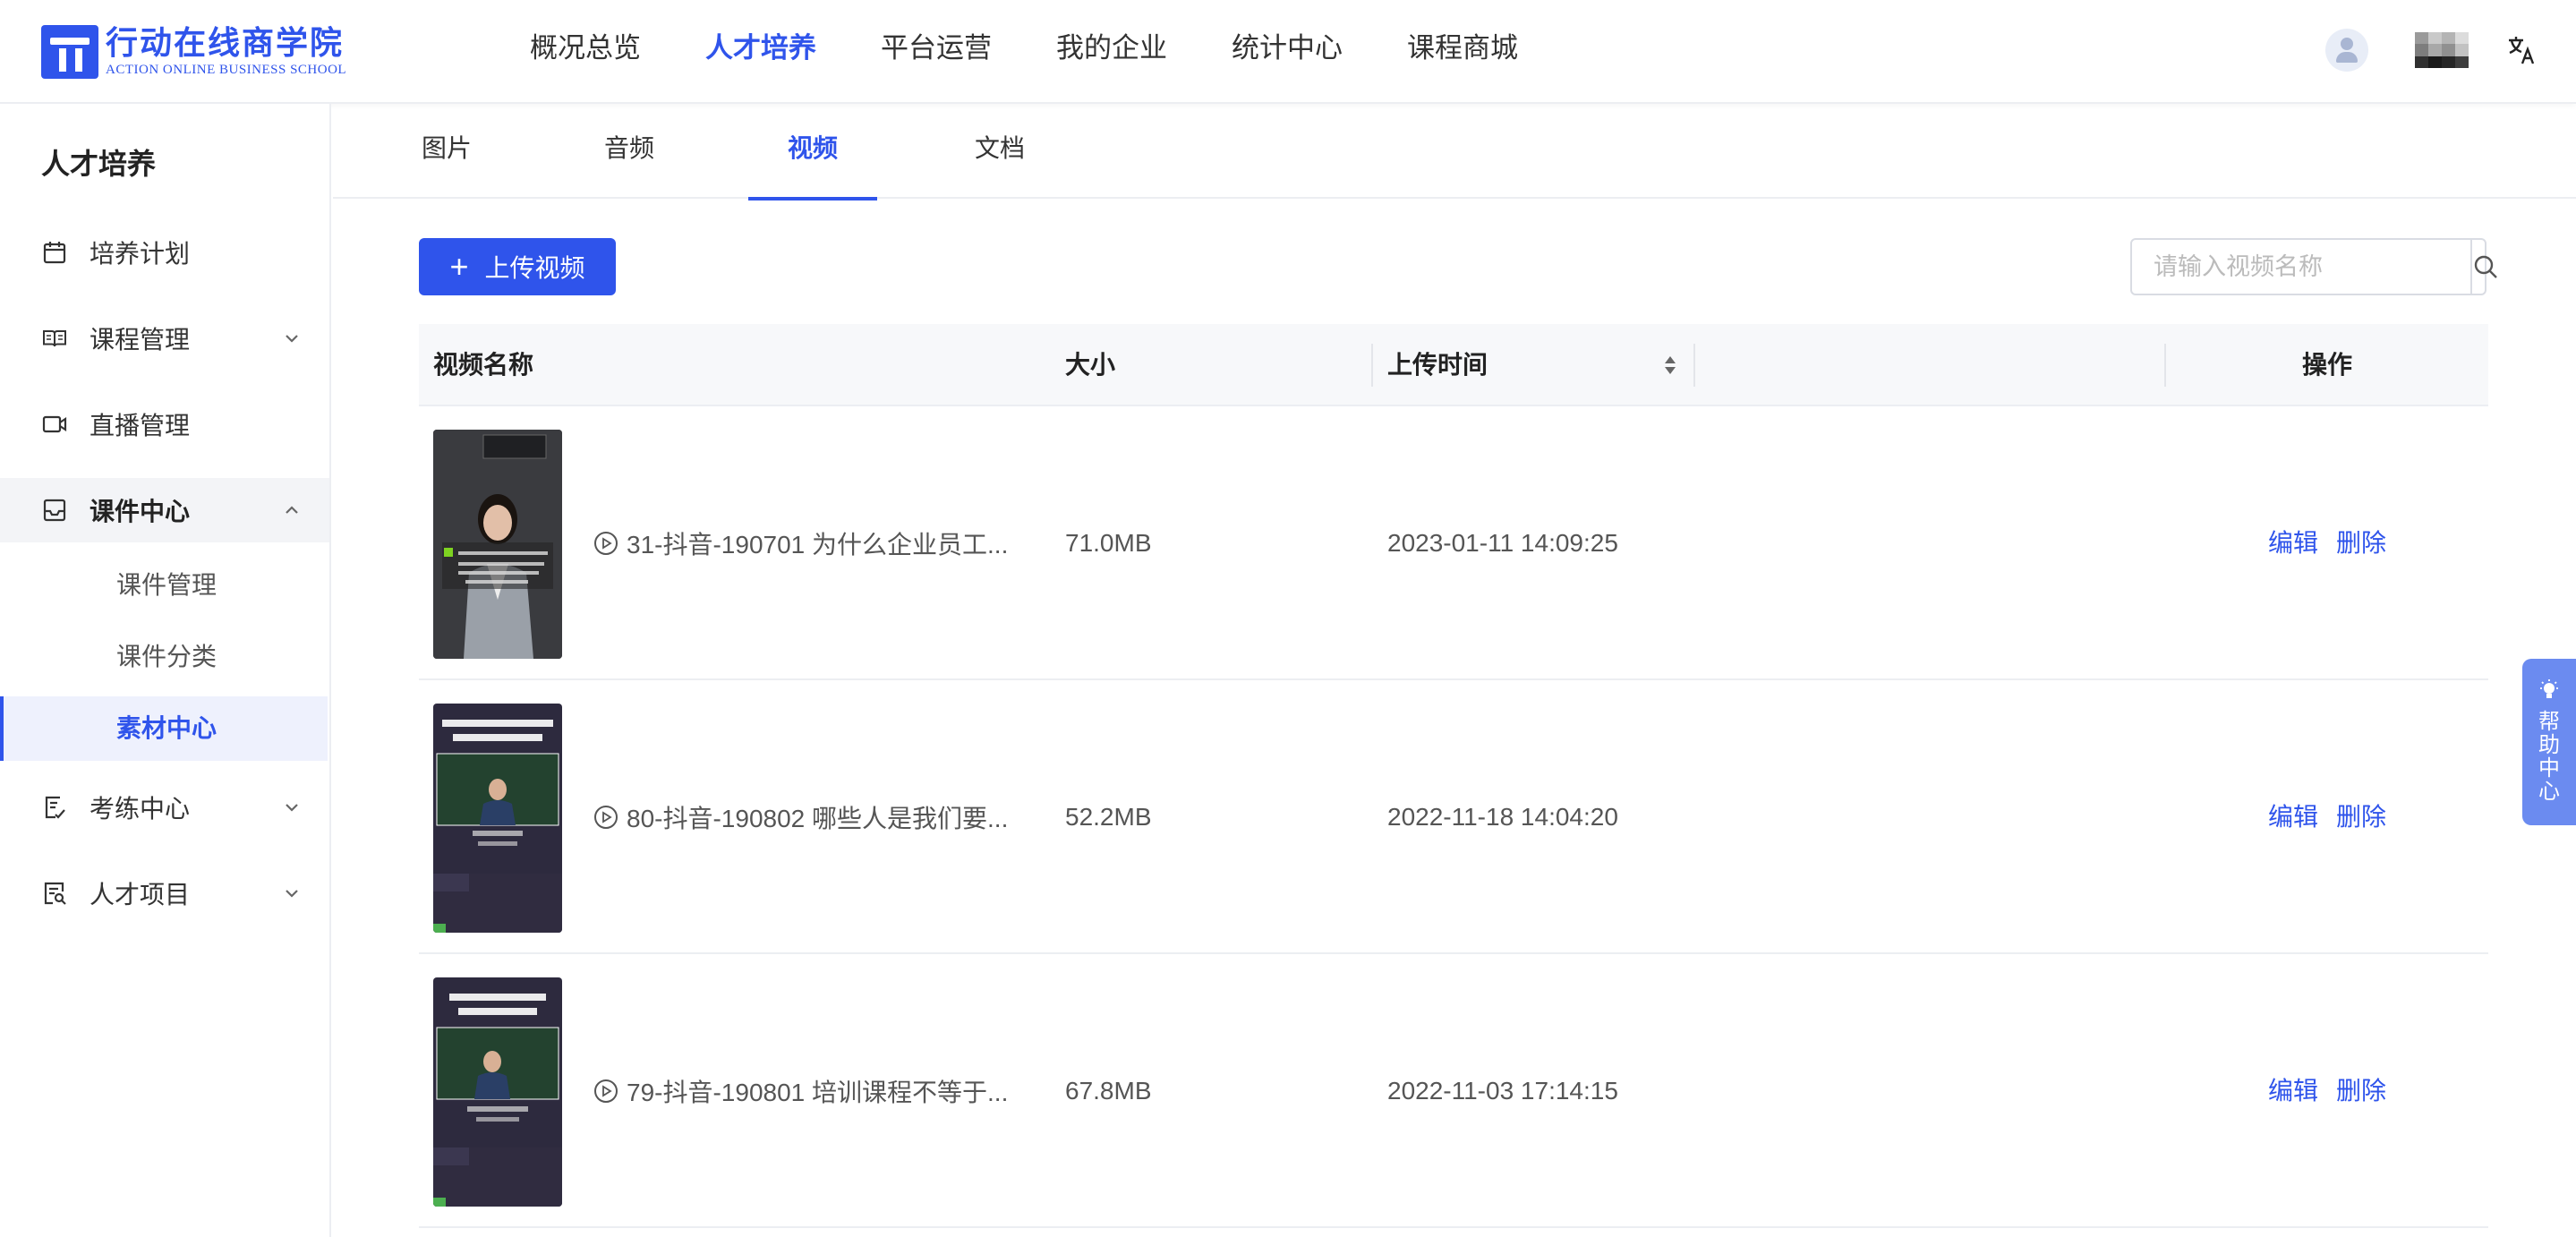 Image resolution: width=2576 pixels, height=1237 pixels. Describe the element at coordinates (54, 893) in the screenshot. I see `project-icon` at that location.